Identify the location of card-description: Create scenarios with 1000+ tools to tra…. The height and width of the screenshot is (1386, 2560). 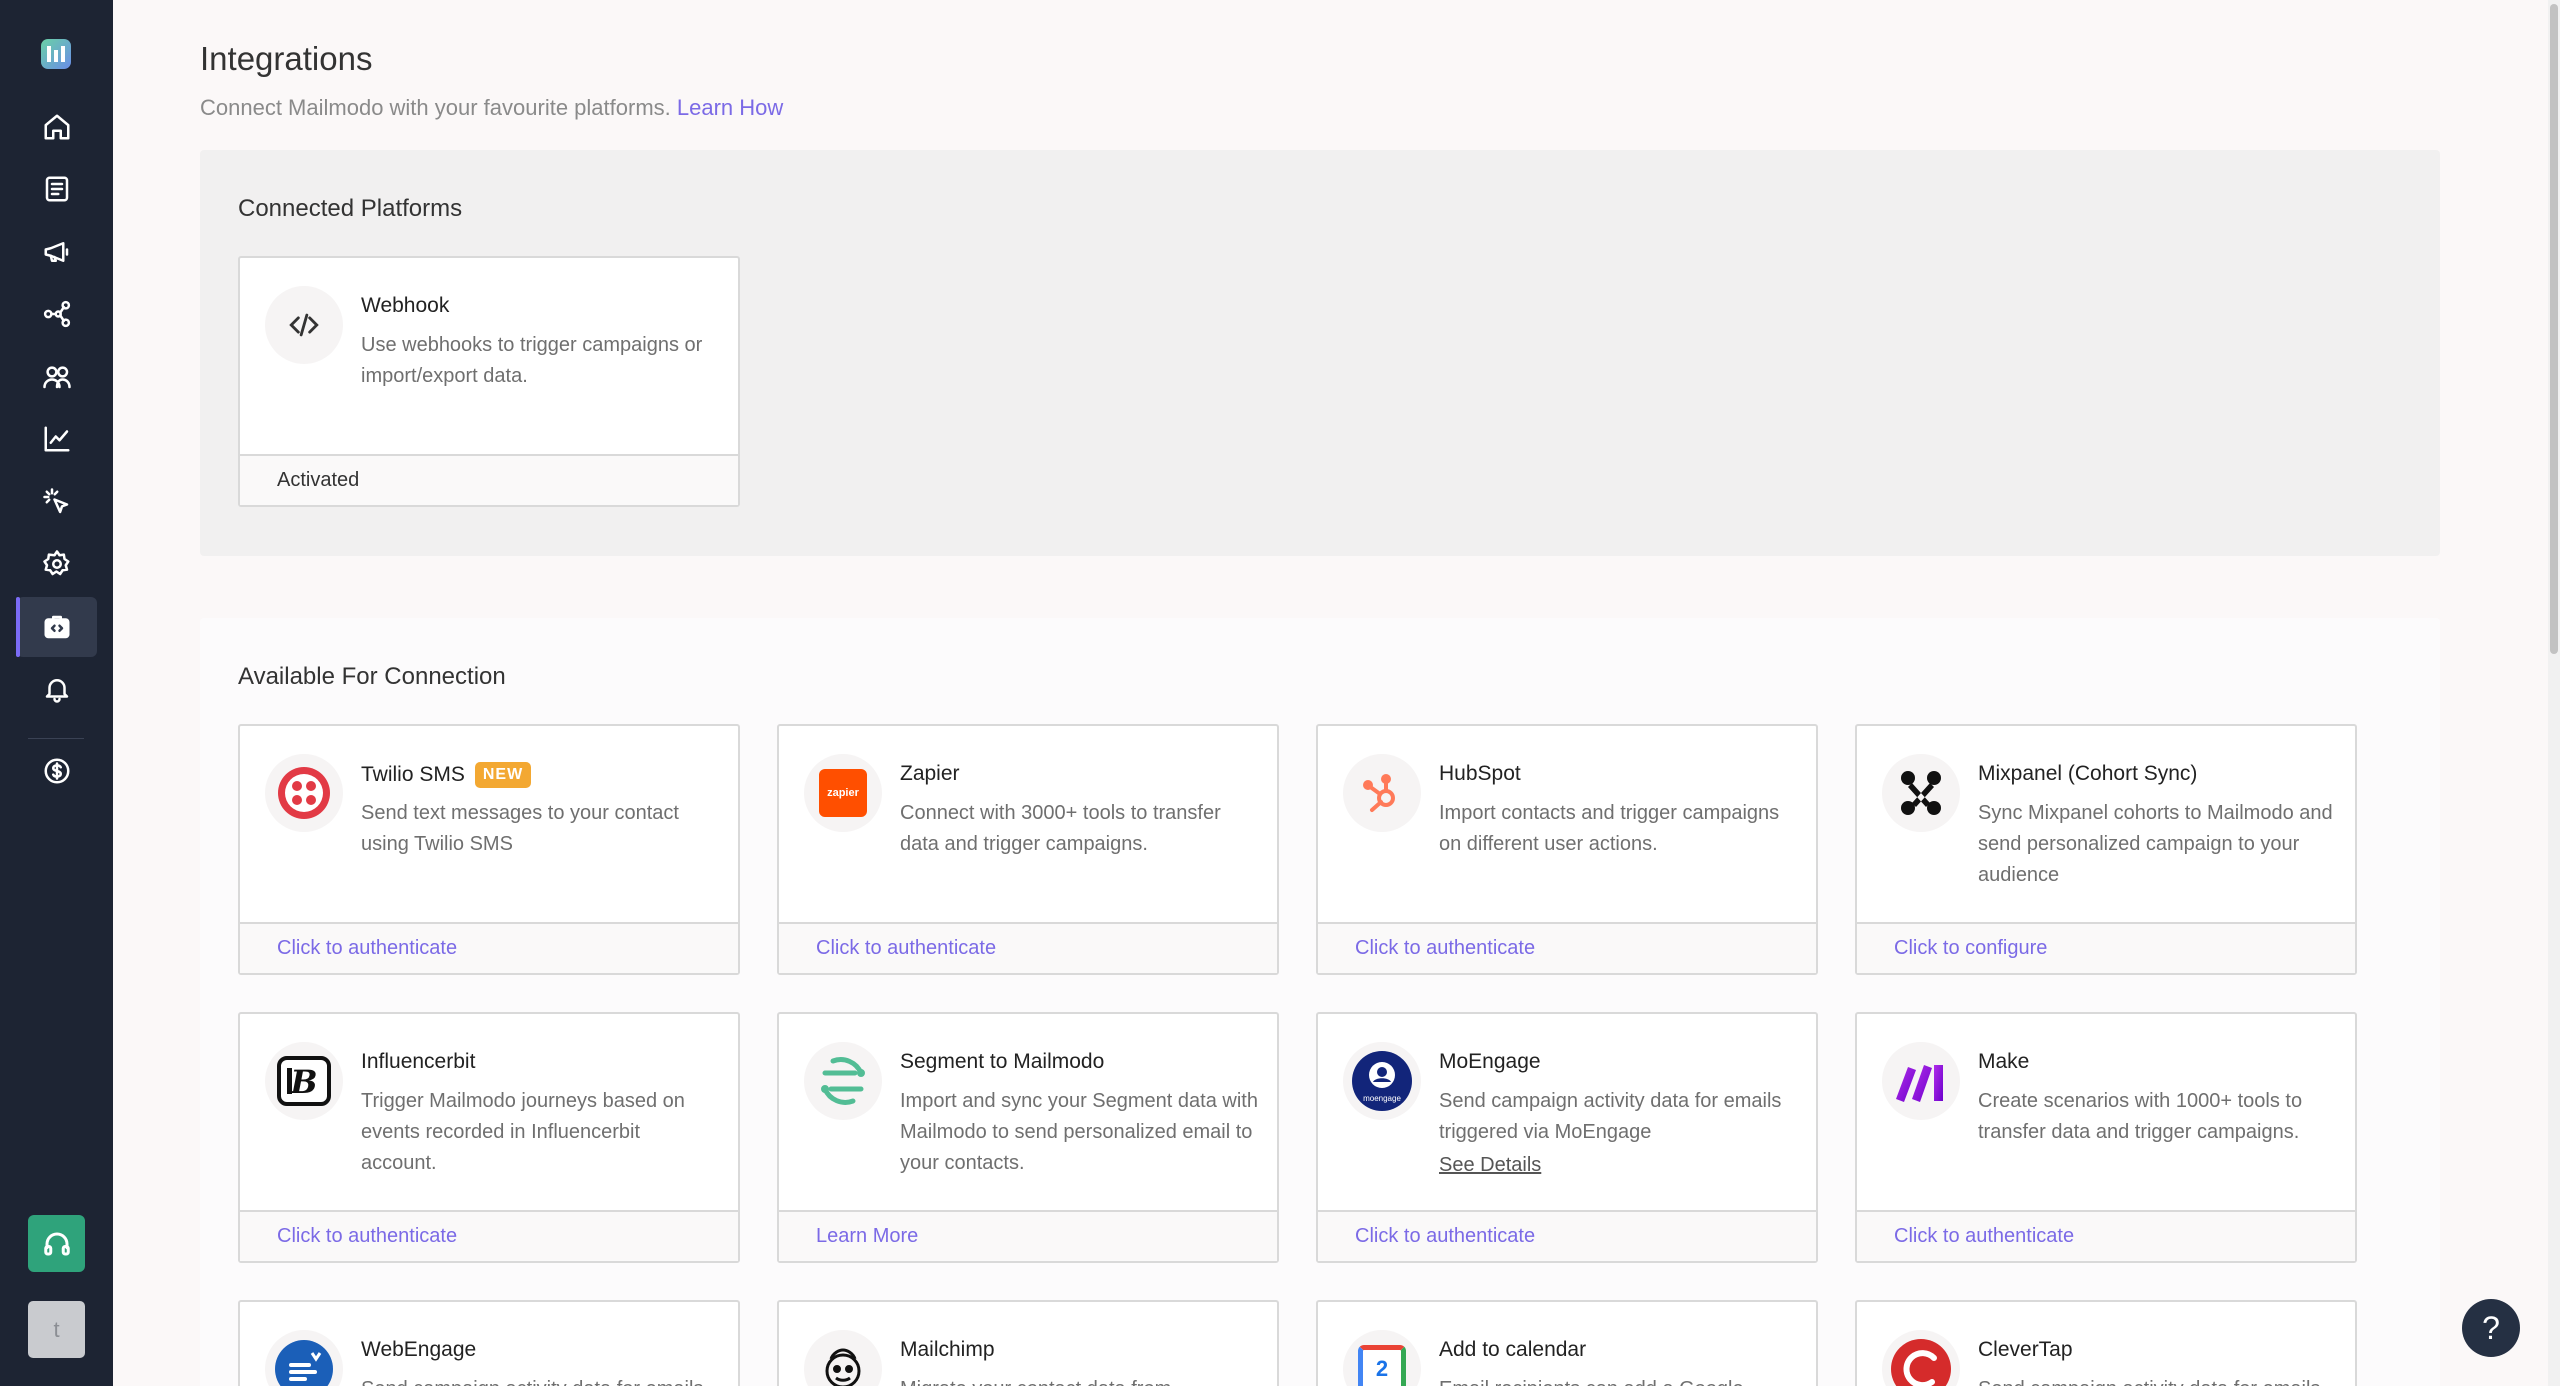
(2140, 1116).